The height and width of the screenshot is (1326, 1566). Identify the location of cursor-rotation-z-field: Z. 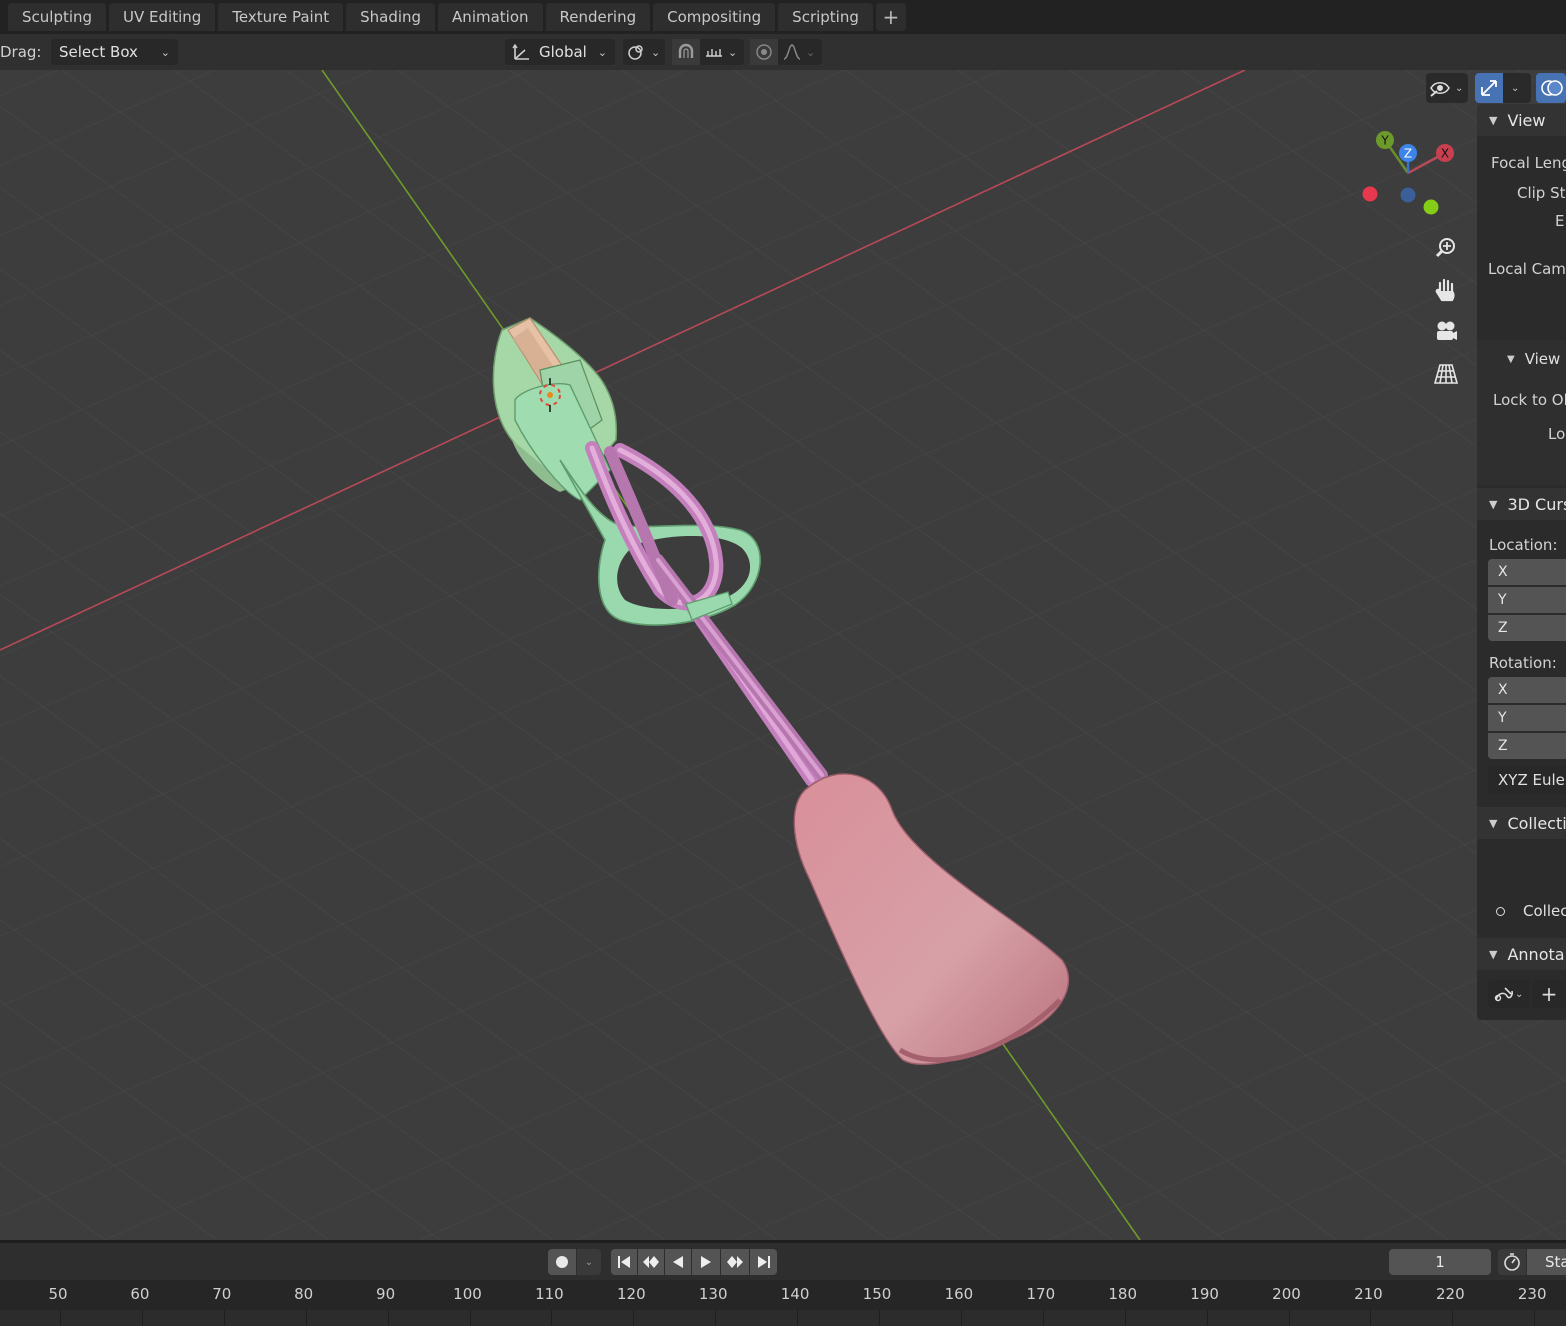
(1527, 746).